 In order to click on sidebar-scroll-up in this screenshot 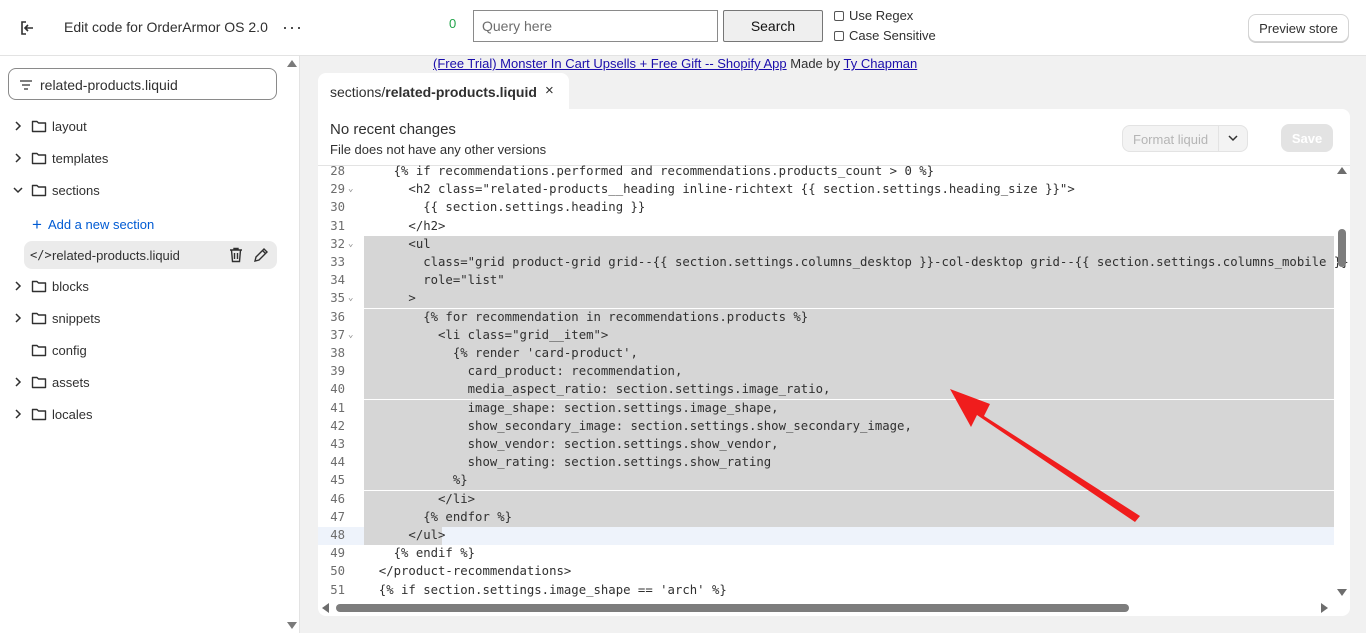, I will do `click(292, 63)`.